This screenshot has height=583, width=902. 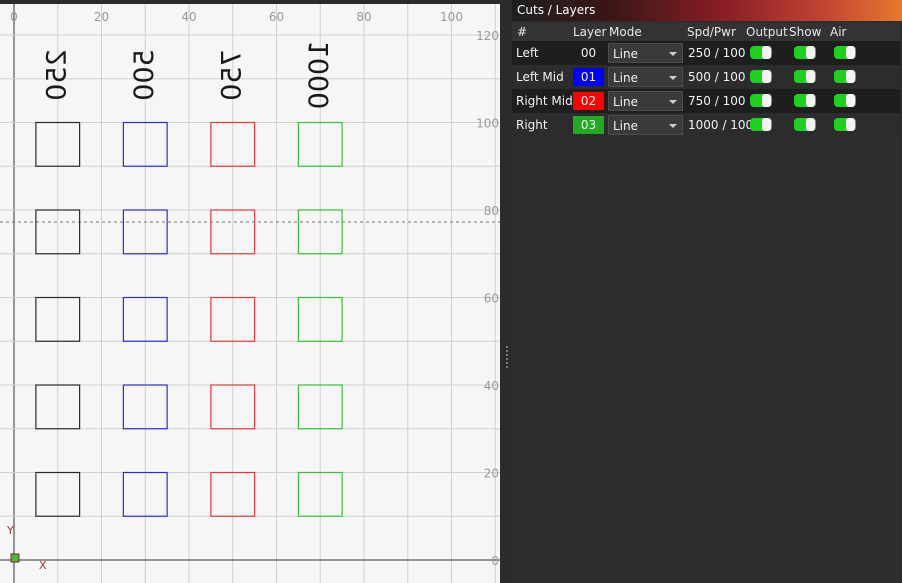 What do you see at coordinates (532, 125) in the screenshot?
I see `row-name: Right` at bounding box center [532, 125].